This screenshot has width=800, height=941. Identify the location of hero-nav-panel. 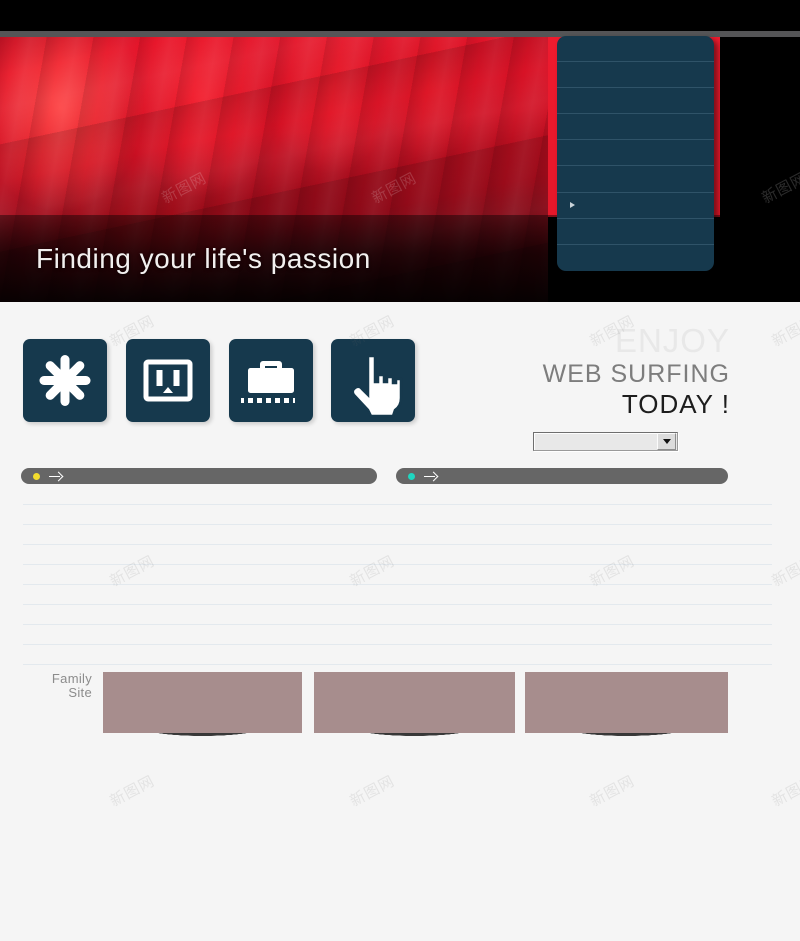
(635, 153).